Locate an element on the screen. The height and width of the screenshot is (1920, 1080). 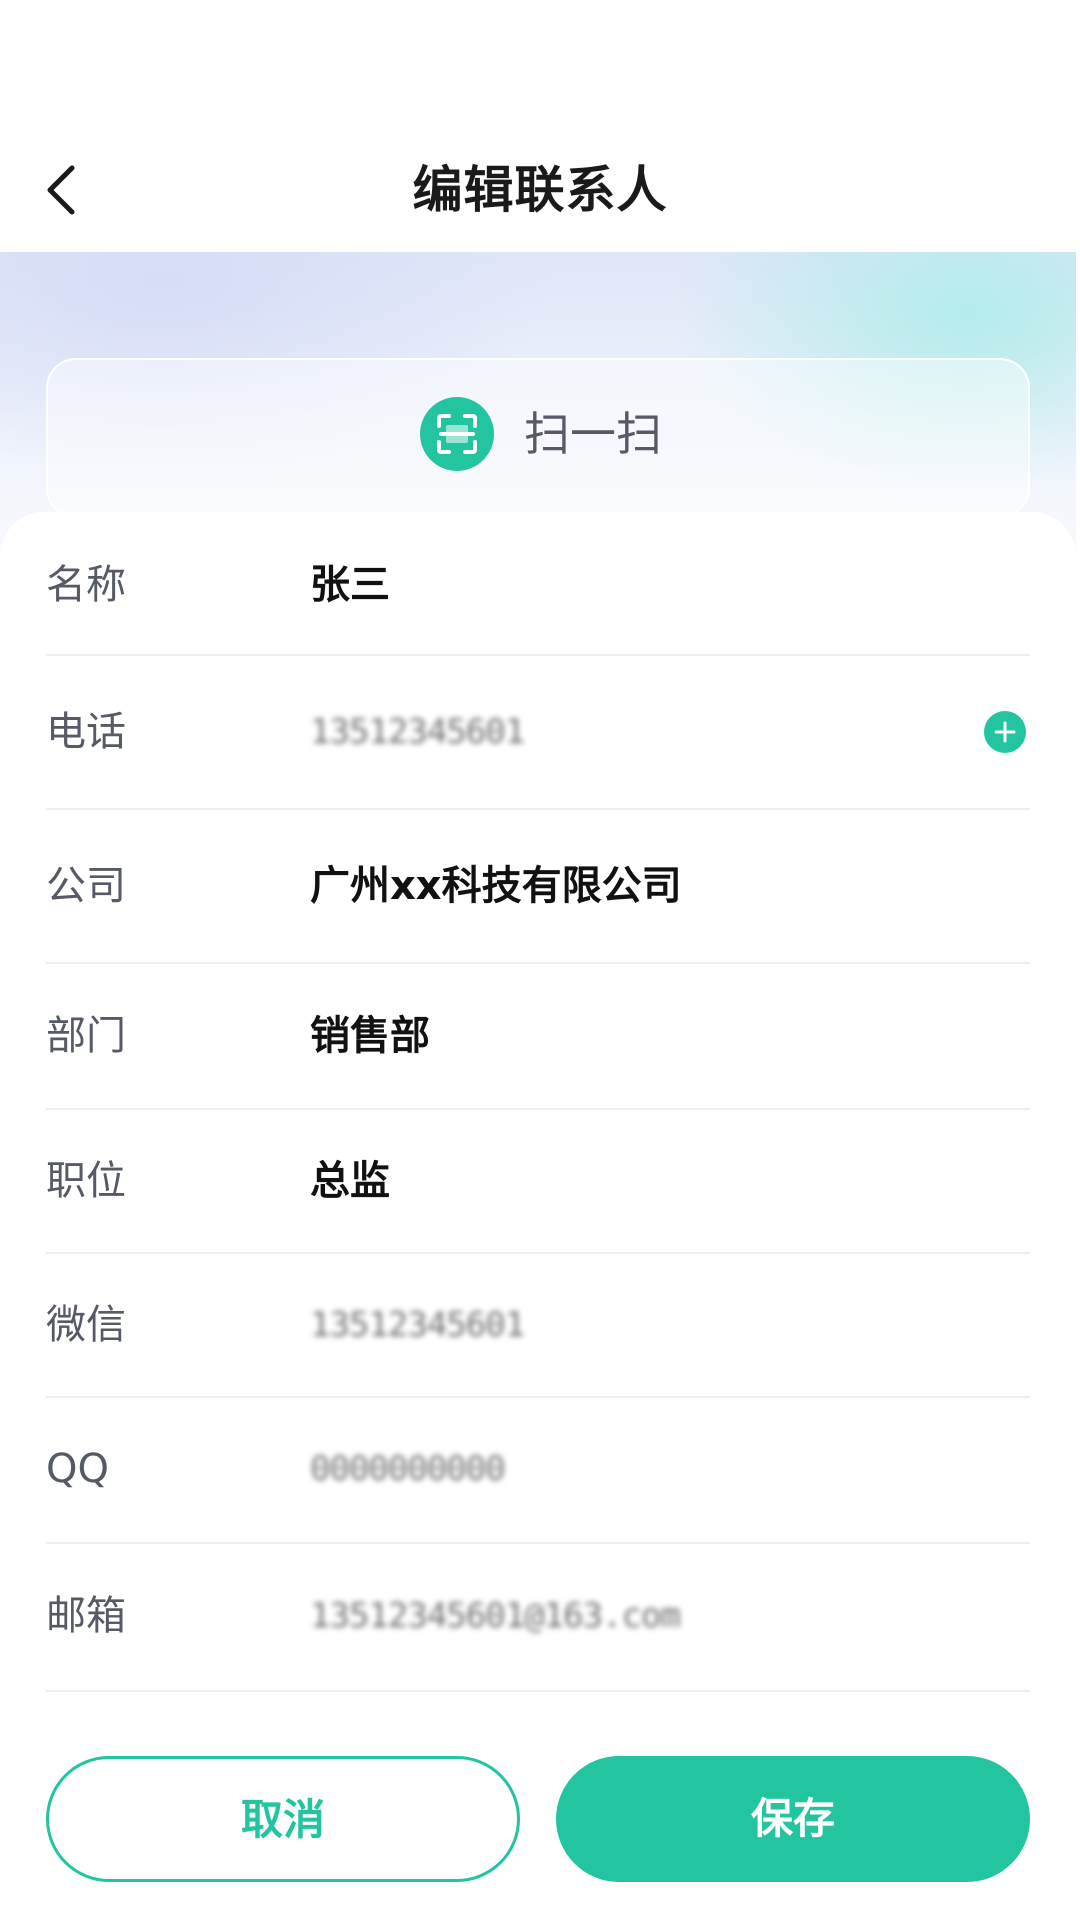
scan-label: 扫一扫 is located at coordinates (593, 434).